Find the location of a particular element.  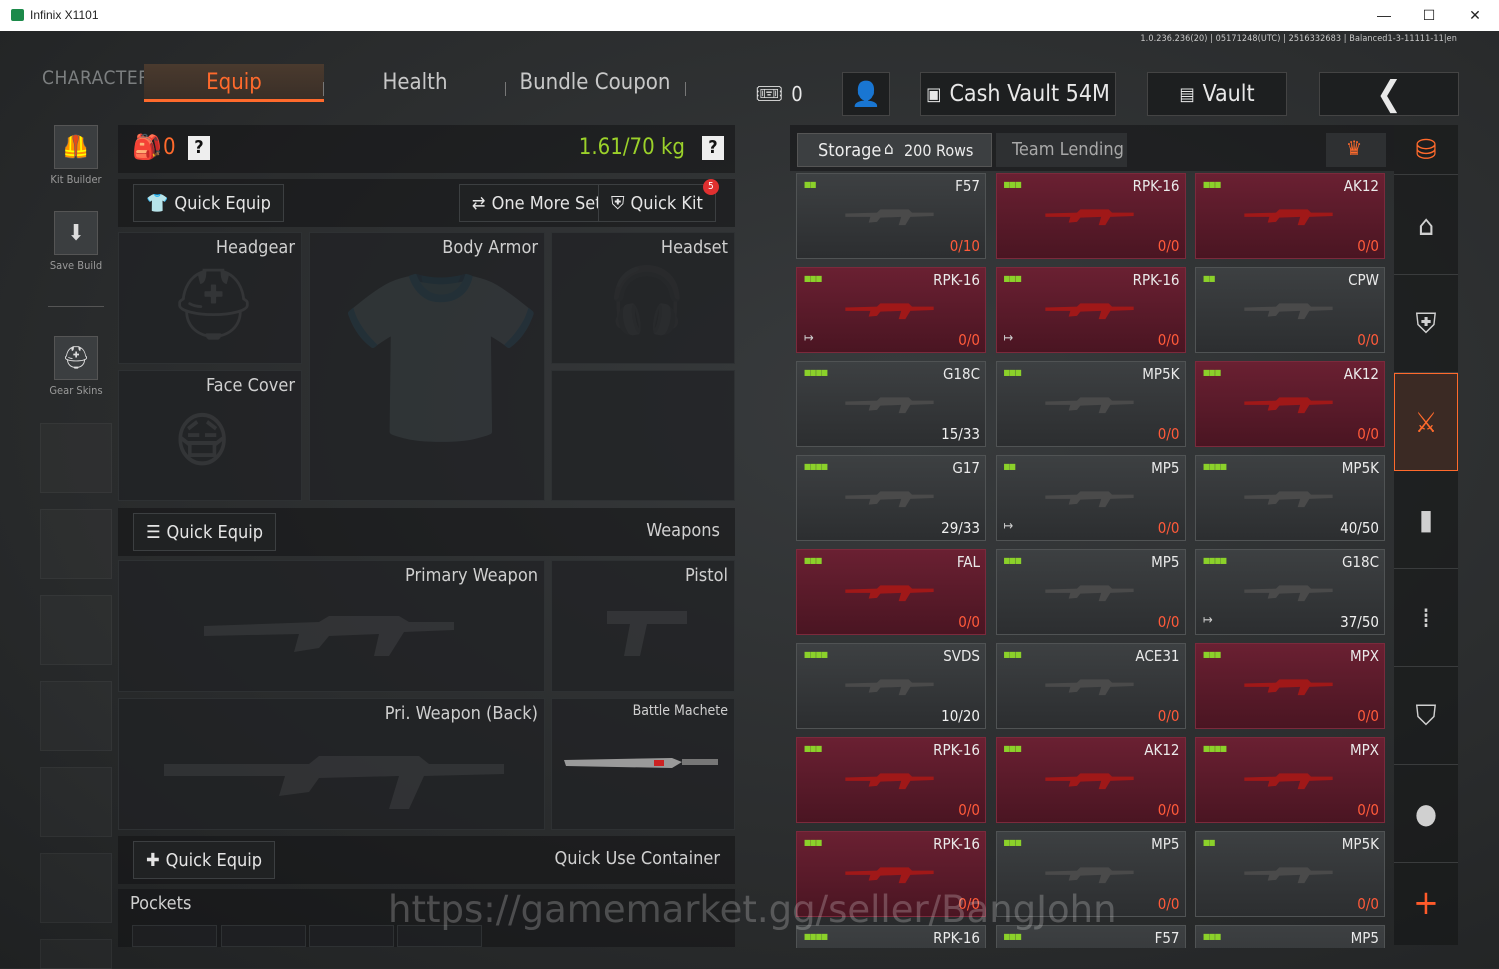

pistol-silhouette-icon is located at coordinates (647, 633).